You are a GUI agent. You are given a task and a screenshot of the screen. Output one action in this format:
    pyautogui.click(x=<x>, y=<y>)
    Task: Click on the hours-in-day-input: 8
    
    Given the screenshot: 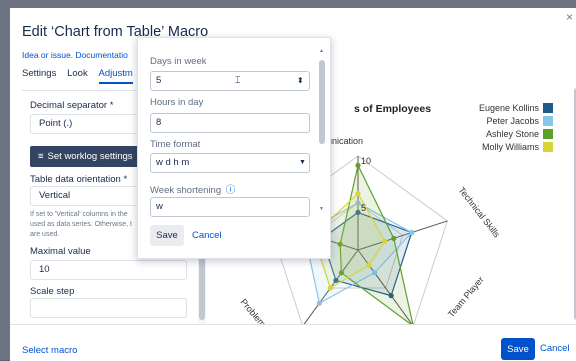 What is the action you would take?
    pyautogui.click(x=230, y=123)
    